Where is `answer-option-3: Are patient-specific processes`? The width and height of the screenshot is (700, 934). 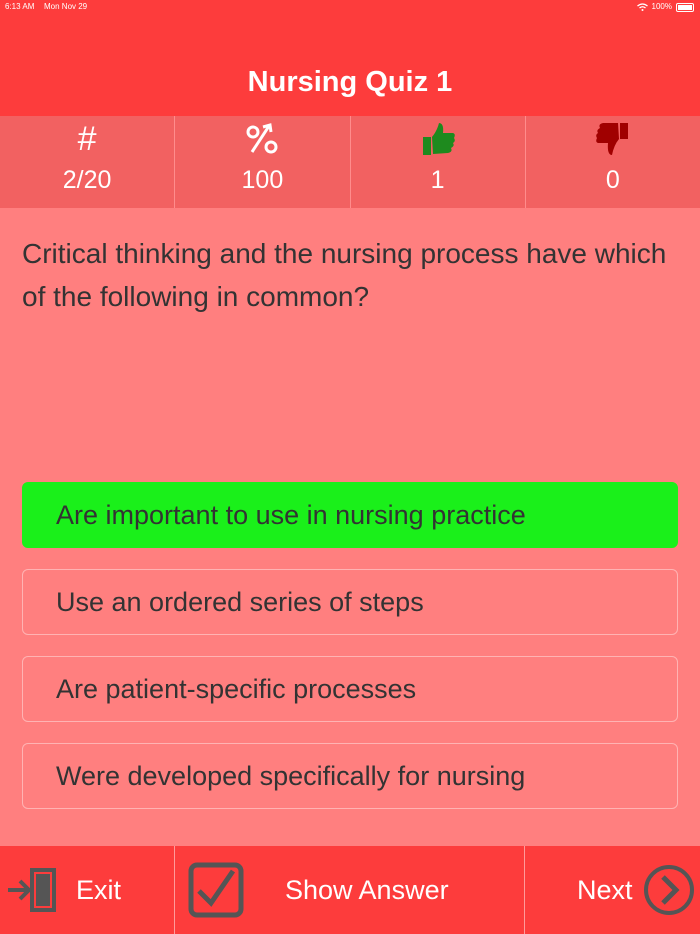 answer-option-3: Are patient-specific processes is located at coordinates (350, 689).